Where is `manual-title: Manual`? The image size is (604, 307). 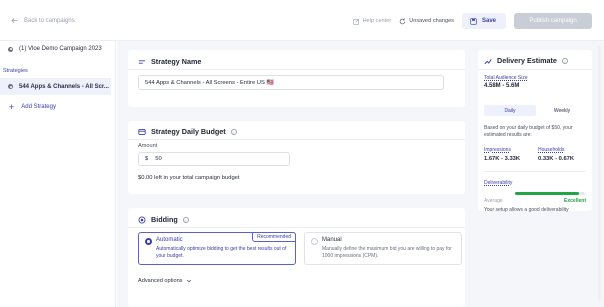 manual-title: Manual is located at coordinates (332, 240).